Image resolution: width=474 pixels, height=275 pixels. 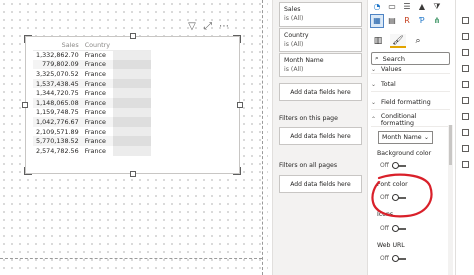 What do you see at coordinates (450, 200) in the screenshot?
I see `format-pane-scrollbar` at bounding box center [450, 200].